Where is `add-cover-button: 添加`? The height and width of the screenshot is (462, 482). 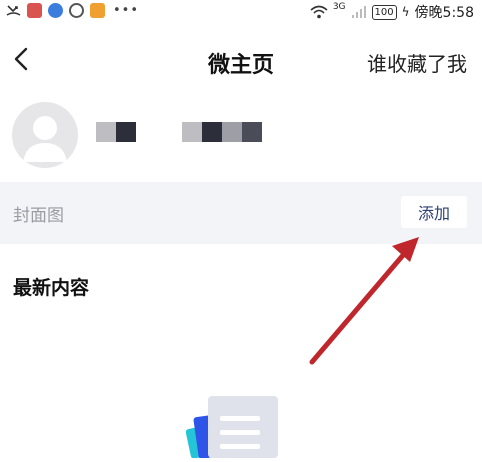 add-cover-button: 添加 is located at coordinates (434, 212).